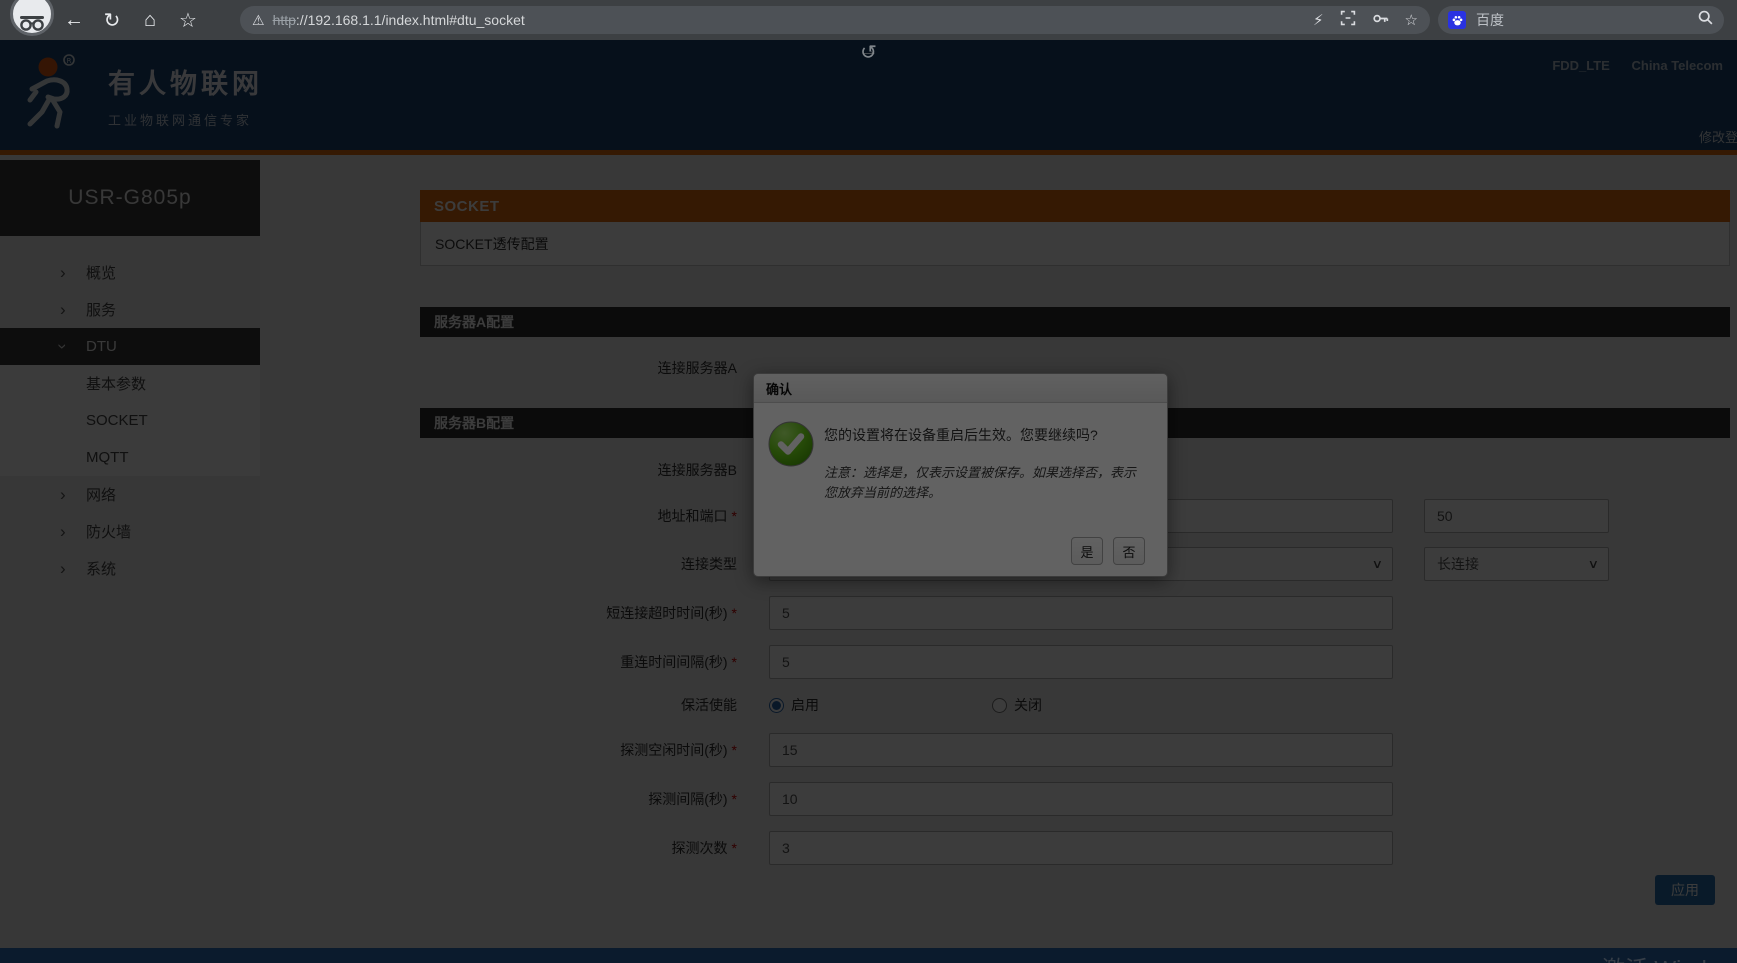 Image resolution: width=1737 pixels, height=963 pixels. Describe the element at coordinates (188, 20) in the screenshot. I see `bookmark-star-icon: ☆` at that location.